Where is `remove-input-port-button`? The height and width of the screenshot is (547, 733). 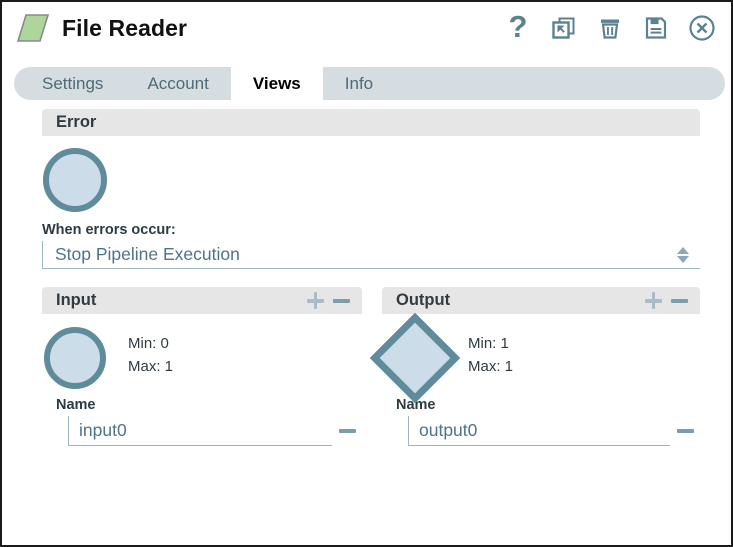 remove-input-port-button is located at coordinates (341, 301).